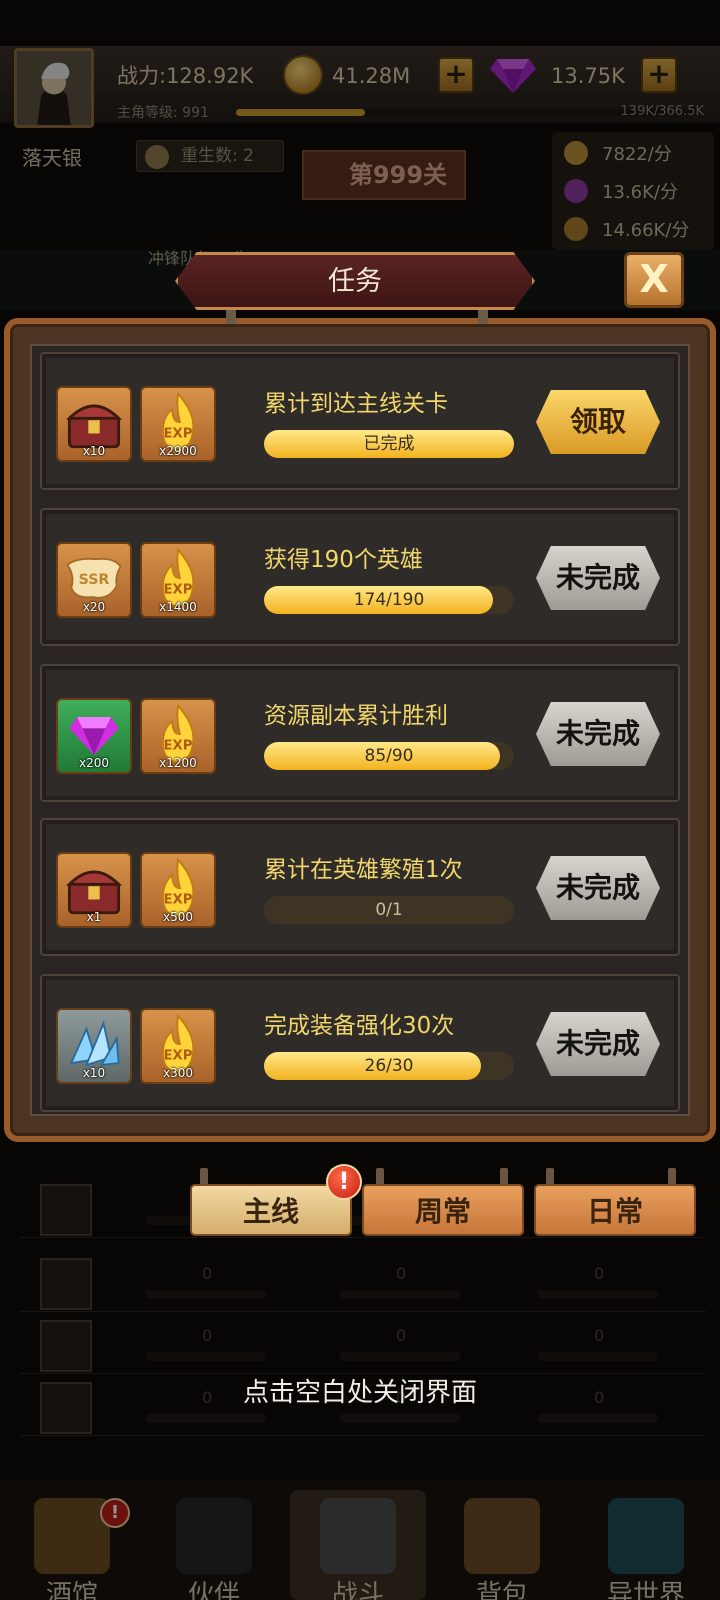  Describe the element at coordinates (360, 1043) in the screenshot. I see `task-card: x10 EXP x300 完成装备强化30次 26/30 未完成` at that location.